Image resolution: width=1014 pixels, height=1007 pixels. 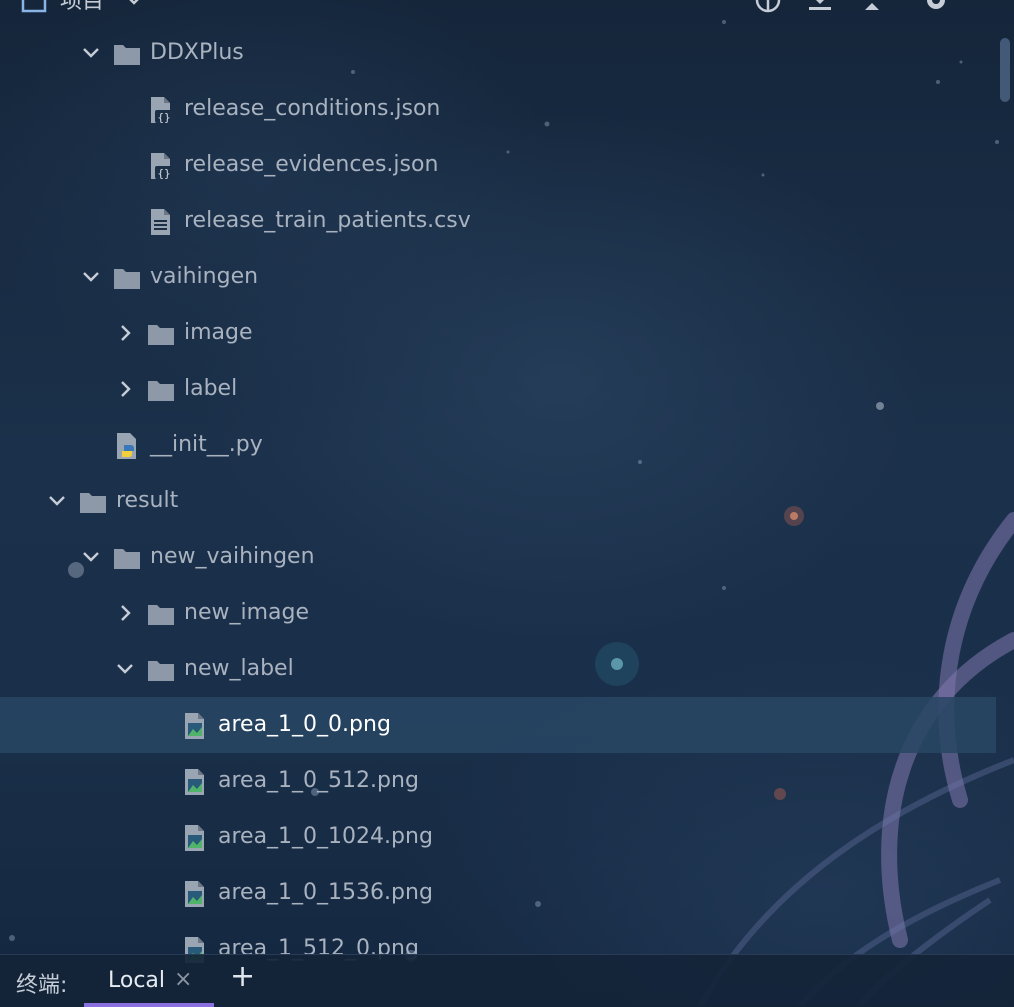 I want to click on tree-row: result, so click(x=498, y=501).